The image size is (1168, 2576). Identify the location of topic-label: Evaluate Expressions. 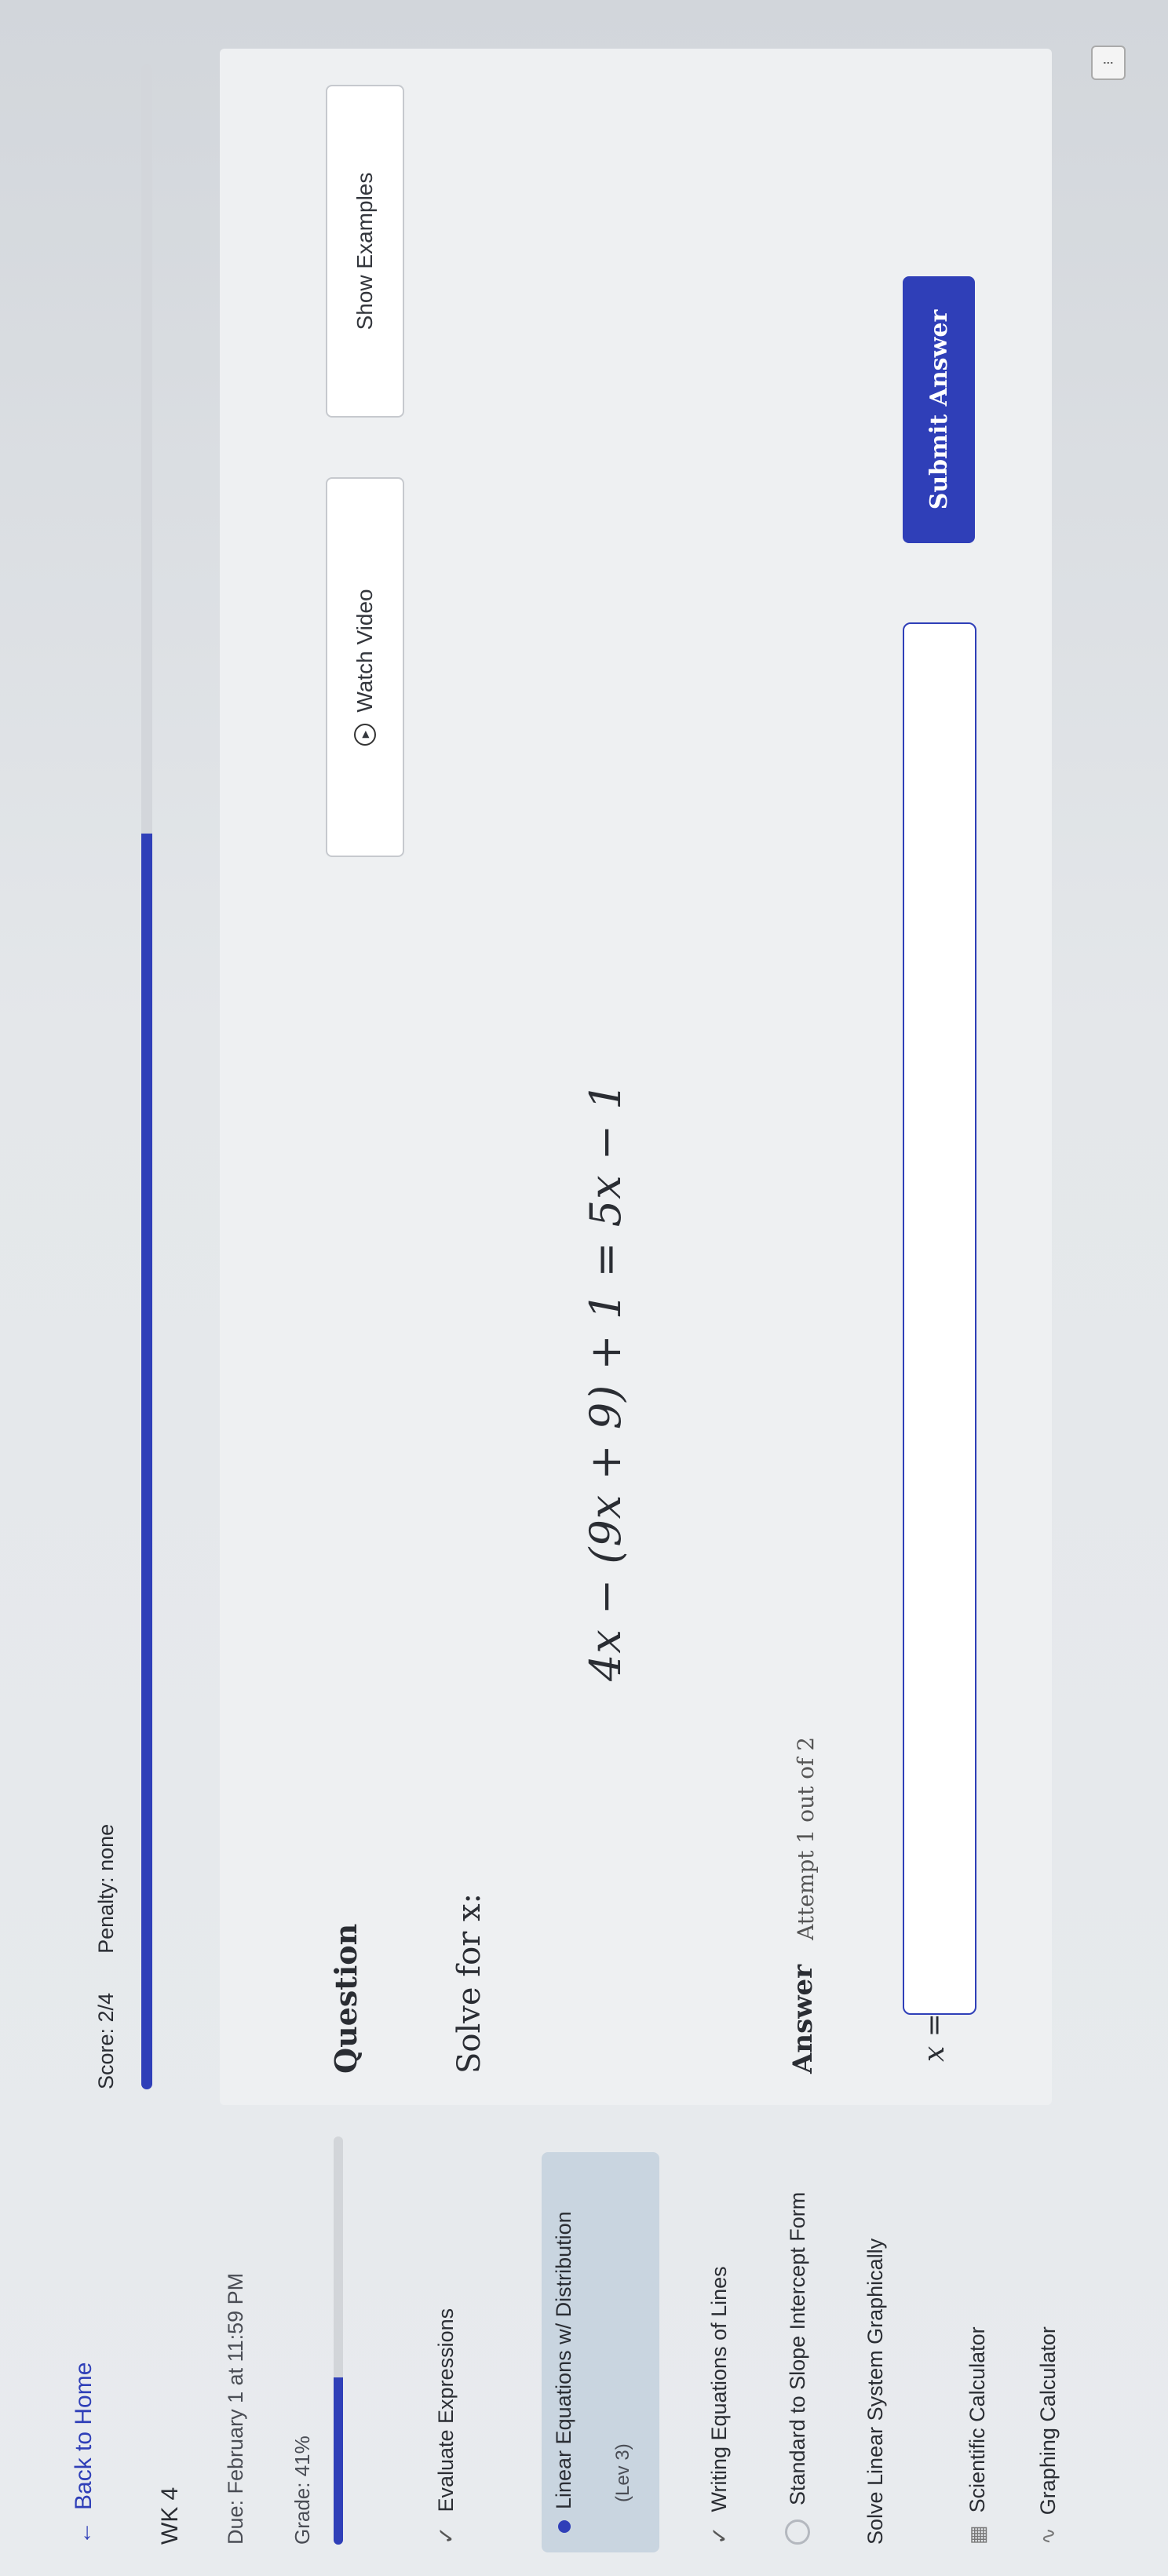
(446, 2410).